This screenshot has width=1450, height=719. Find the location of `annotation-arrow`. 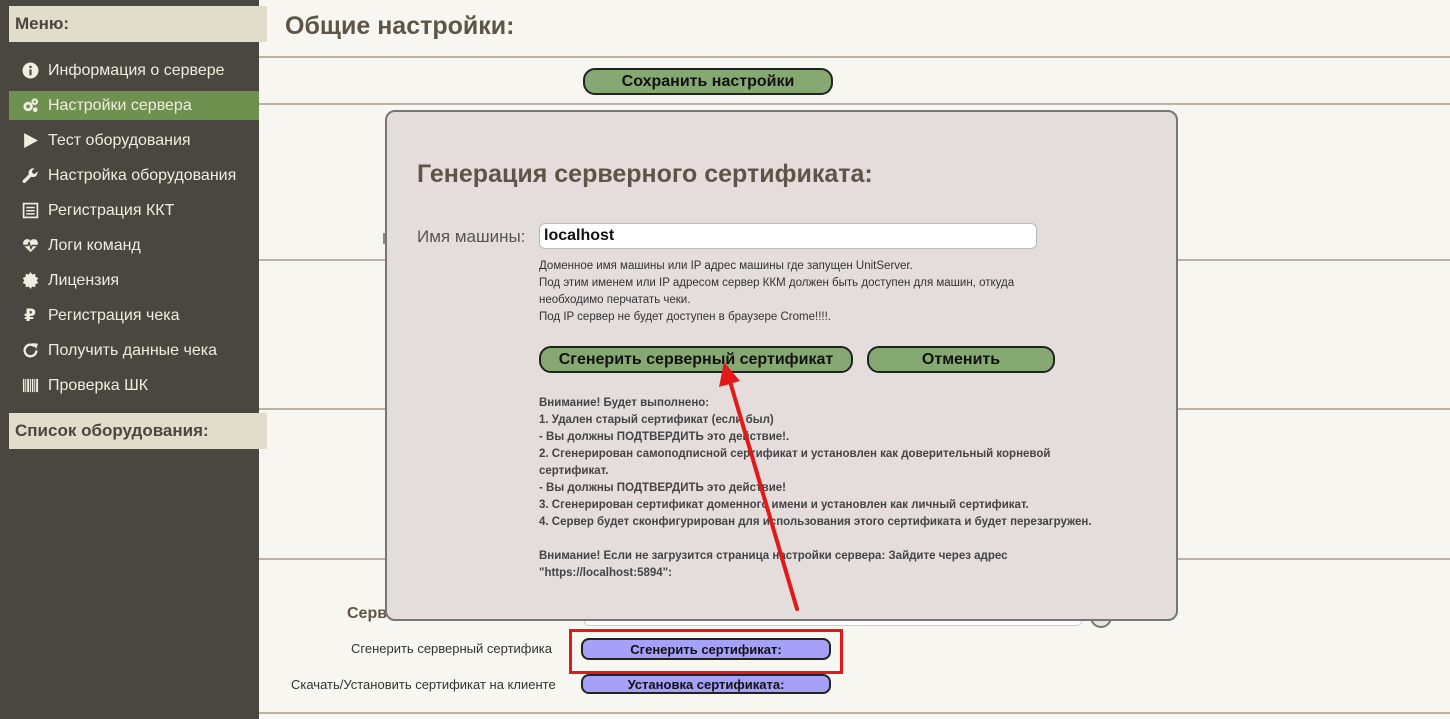

annotation-arrow is located at coordinates (759, 486).